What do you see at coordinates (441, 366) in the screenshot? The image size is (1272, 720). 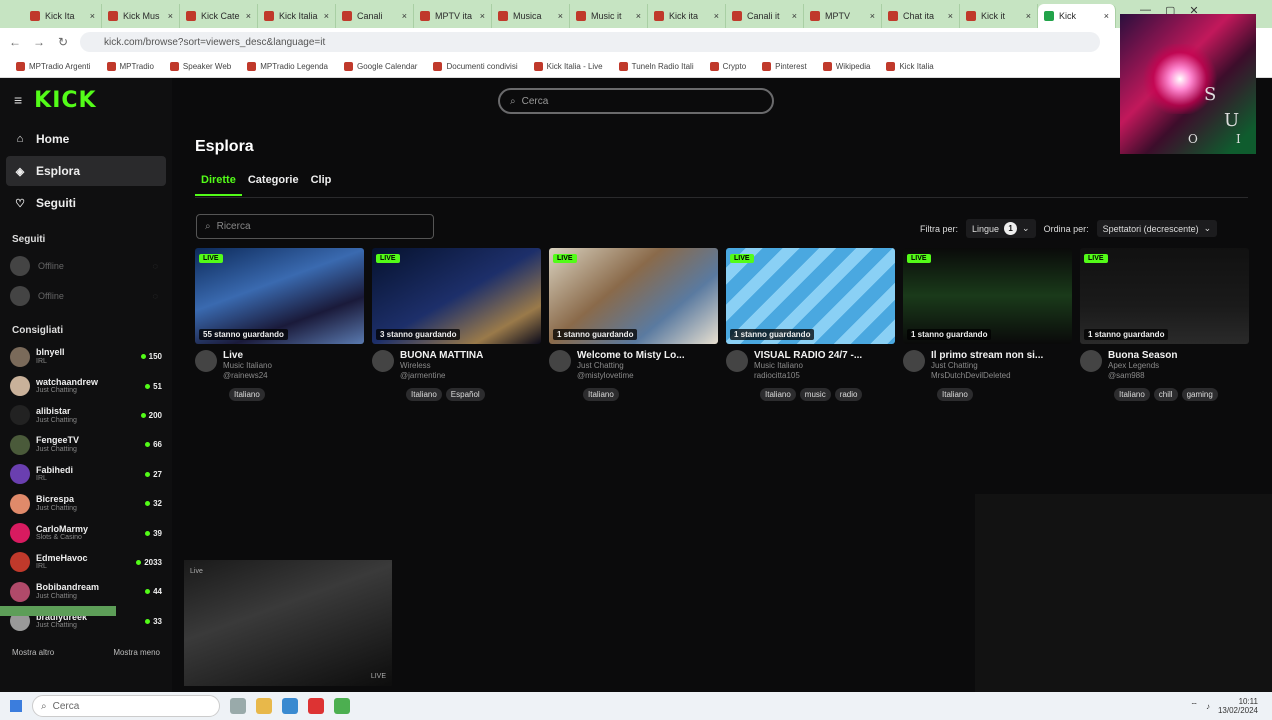 I see `stream-category: Wireless` at bounding box center [441, 366].